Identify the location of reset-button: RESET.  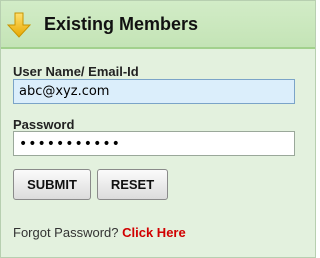
(132, 184).